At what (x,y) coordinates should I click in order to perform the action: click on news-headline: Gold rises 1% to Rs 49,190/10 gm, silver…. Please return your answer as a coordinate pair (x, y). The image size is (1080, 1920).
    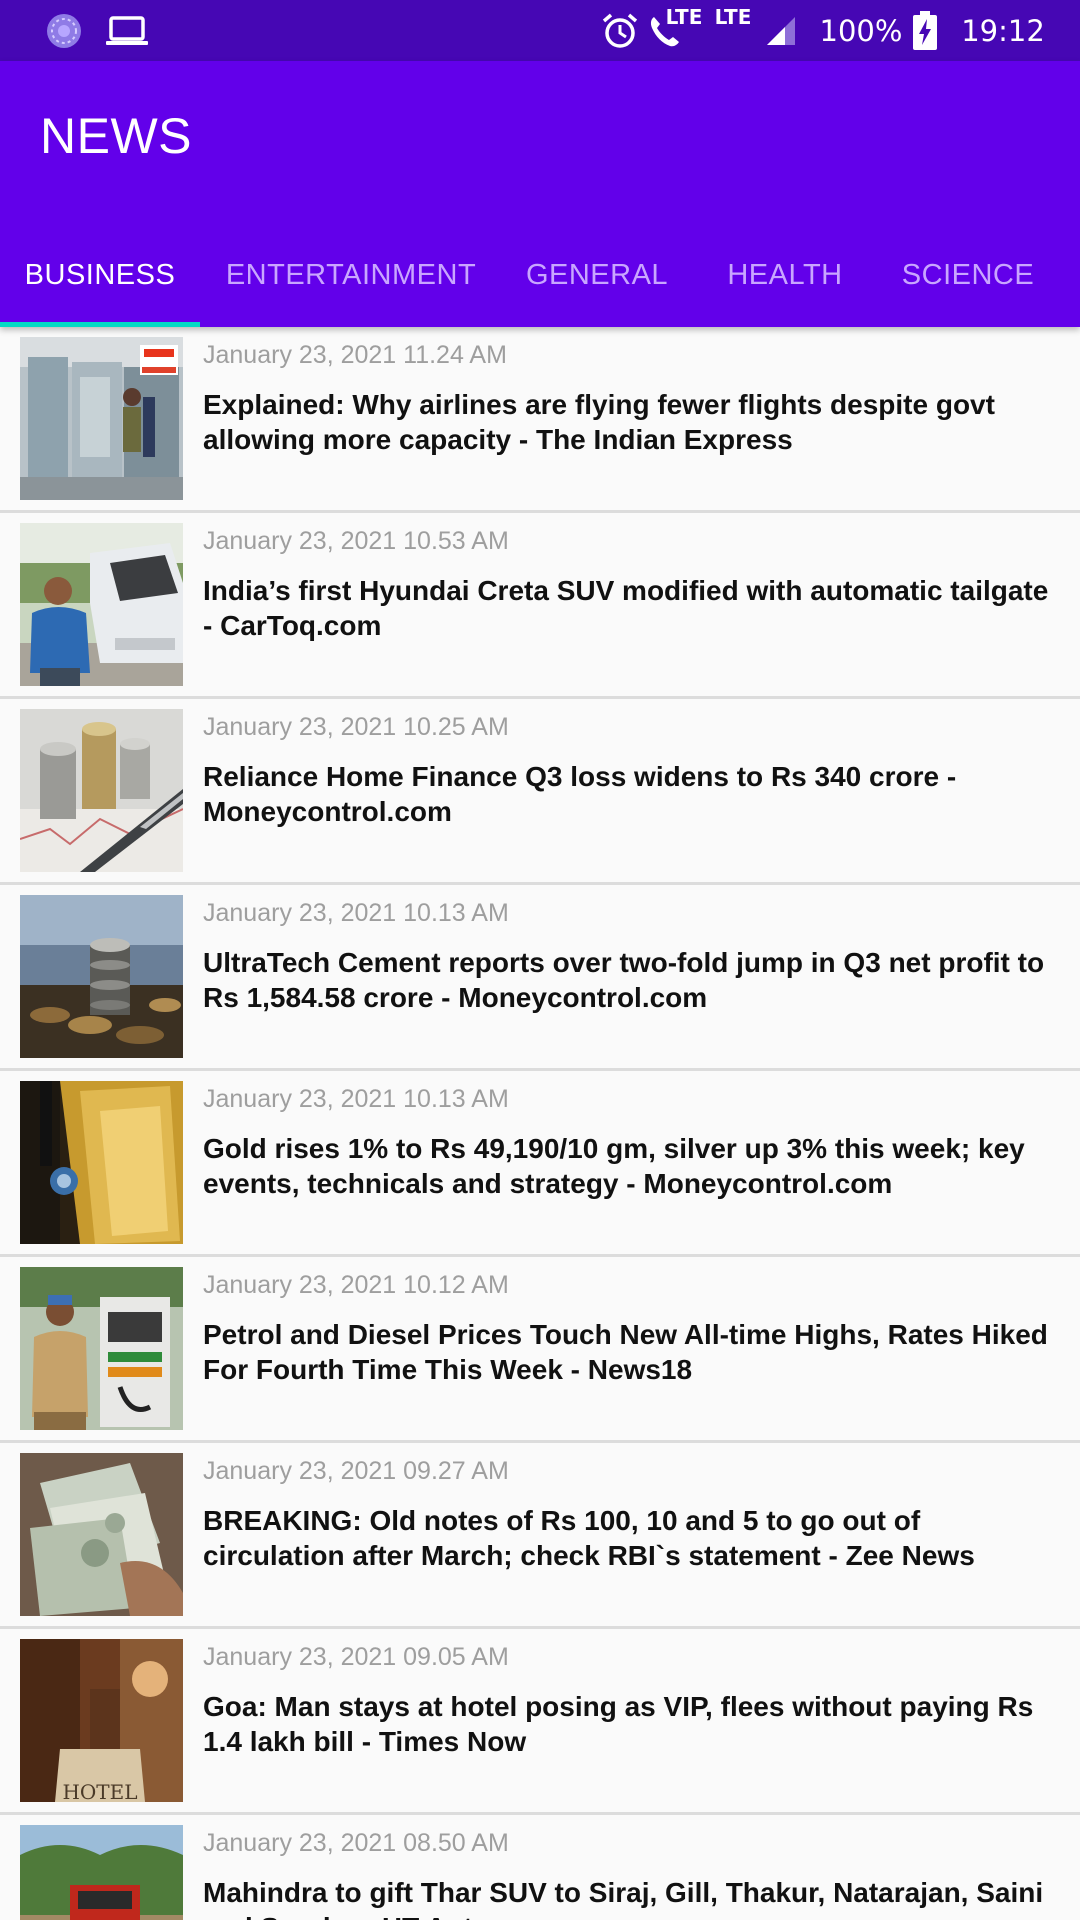
    Looking at the image, I should click on (633, 1166).